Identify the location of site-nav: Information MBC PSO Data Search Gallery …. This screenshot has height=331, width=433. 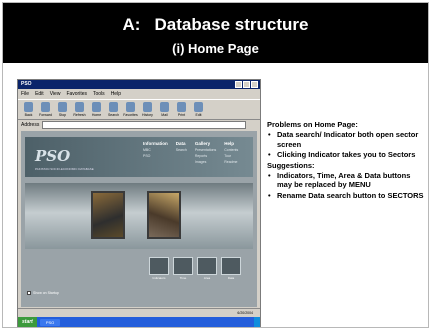
(190, 152).